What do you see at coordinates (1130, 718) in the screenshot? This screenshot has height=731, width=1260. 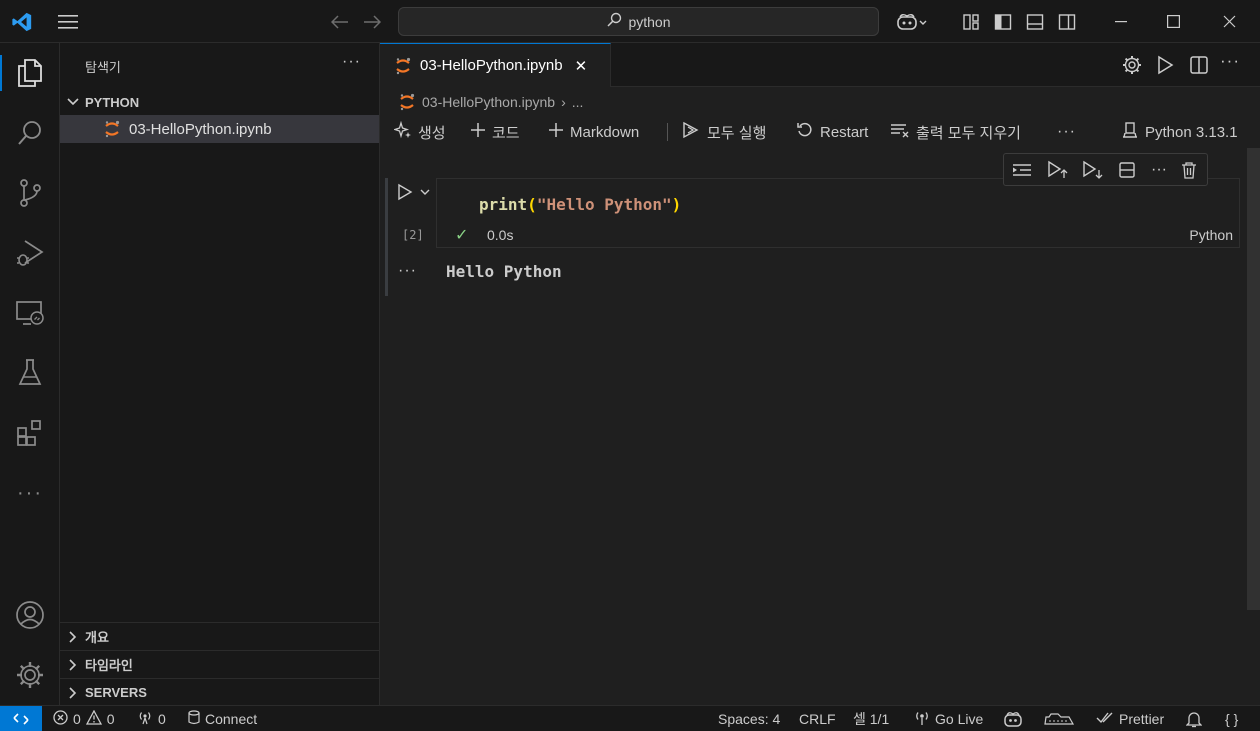 I see `prettier-button: Prettier` at bounding box center [1130, 718].